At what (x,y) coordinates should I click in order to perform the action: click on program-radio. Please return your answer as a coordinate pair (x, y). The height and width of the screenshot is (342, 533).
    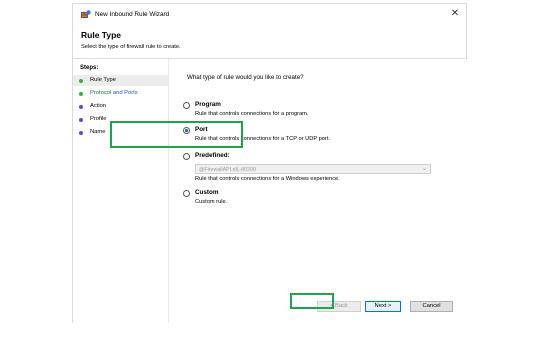
    Looking at the image, I should click on (186, 105).